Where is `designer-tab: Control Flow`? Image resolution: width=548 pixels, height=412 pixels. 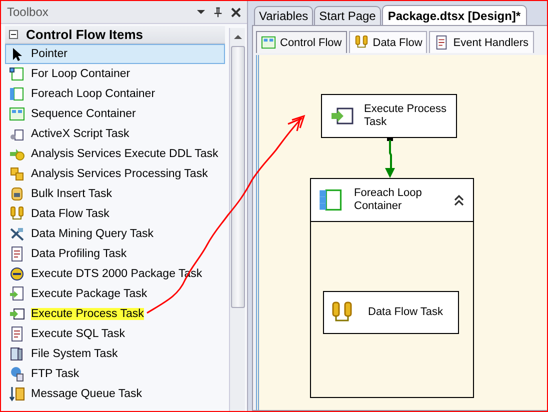 designer-tab: Control Flow is located at coordinates (301, 42).